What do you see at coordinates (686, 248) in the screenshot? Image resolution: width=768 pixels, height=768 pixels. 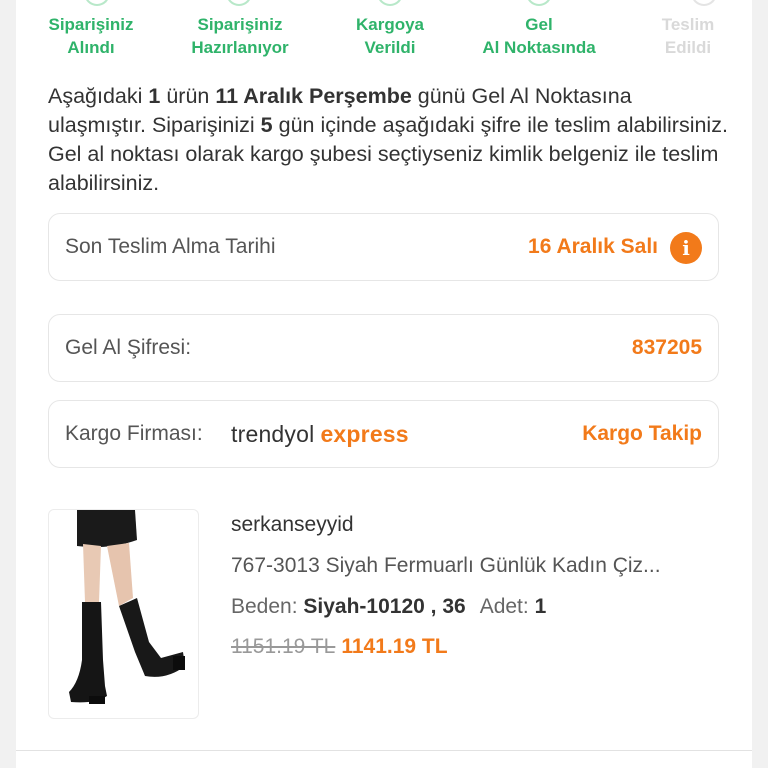 I see `info-icon: i` at bounding box center [686, 248].